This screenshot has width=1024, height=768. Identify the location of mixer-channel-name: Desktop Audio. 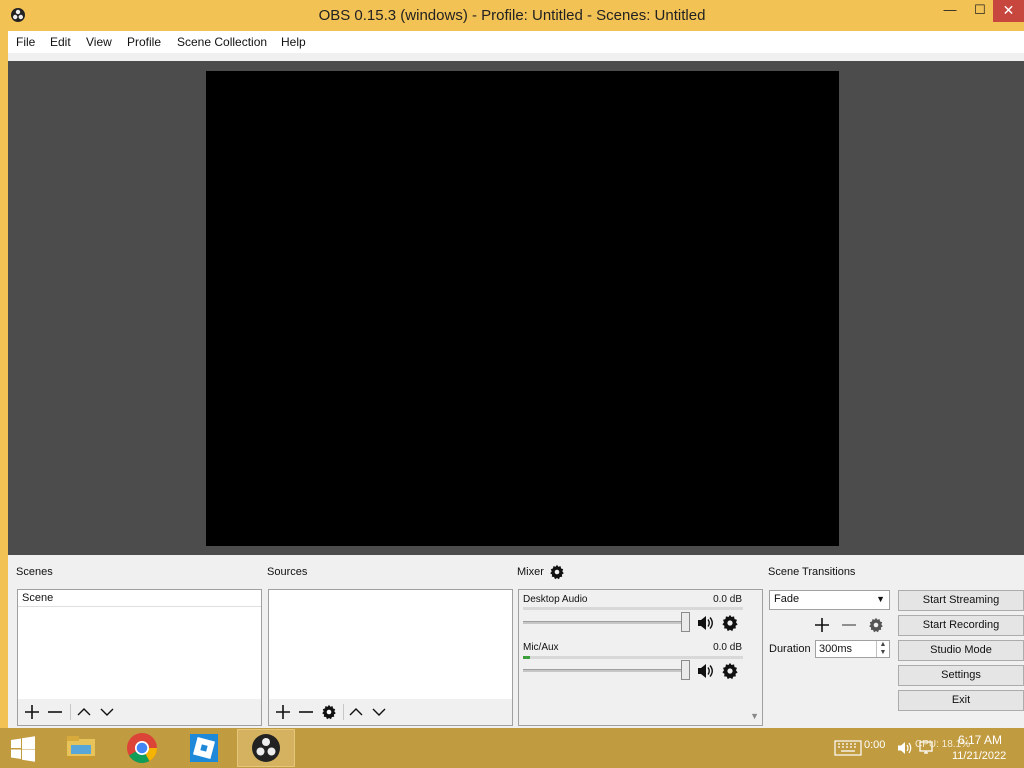
(555, 599).